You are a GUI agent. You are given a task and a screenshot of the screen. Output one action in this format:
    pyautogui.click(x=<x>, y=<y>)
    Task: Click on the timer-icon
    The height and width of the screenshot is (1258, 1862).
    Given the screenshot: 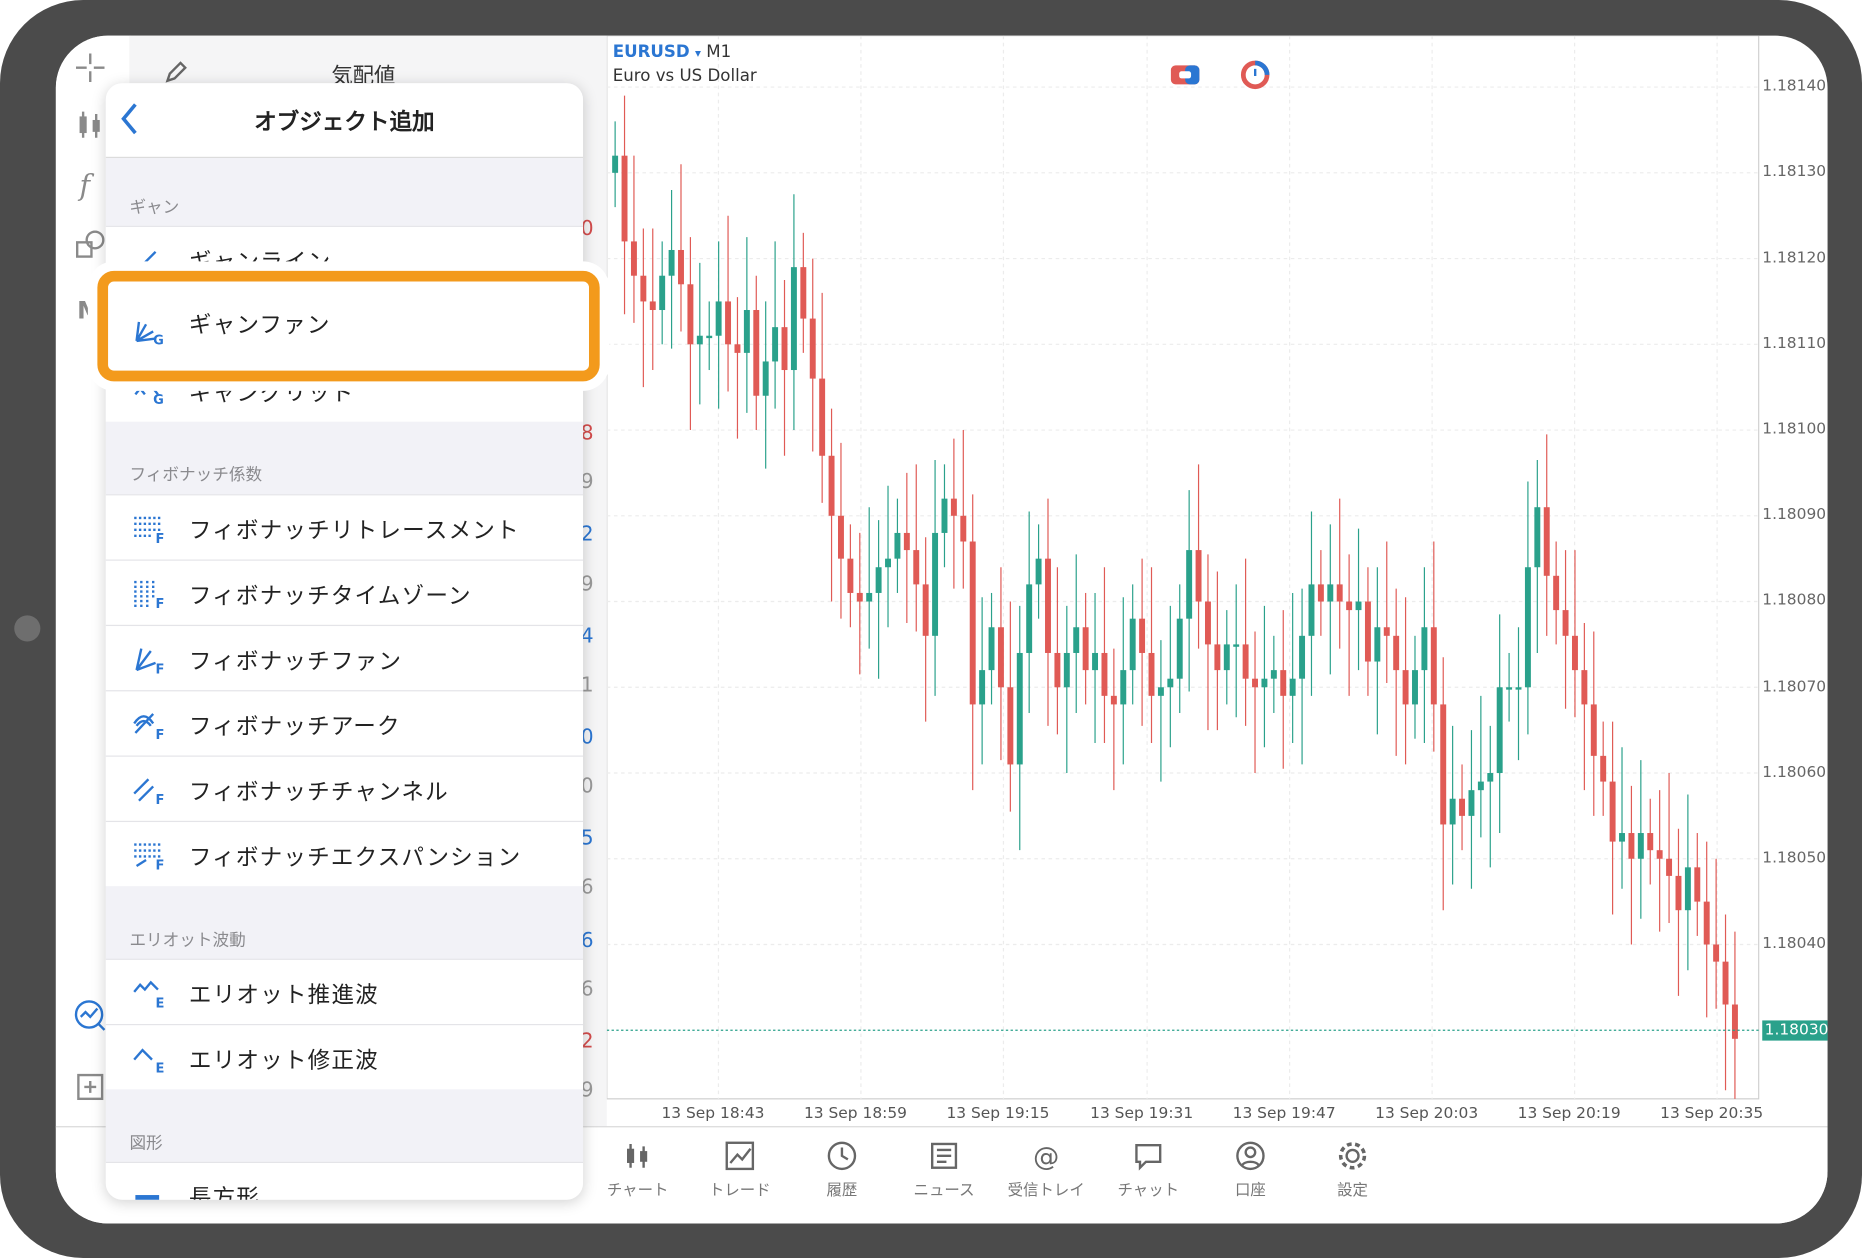 What is the action you would take?
    pyautogui.click(x=1255, y=74)
    